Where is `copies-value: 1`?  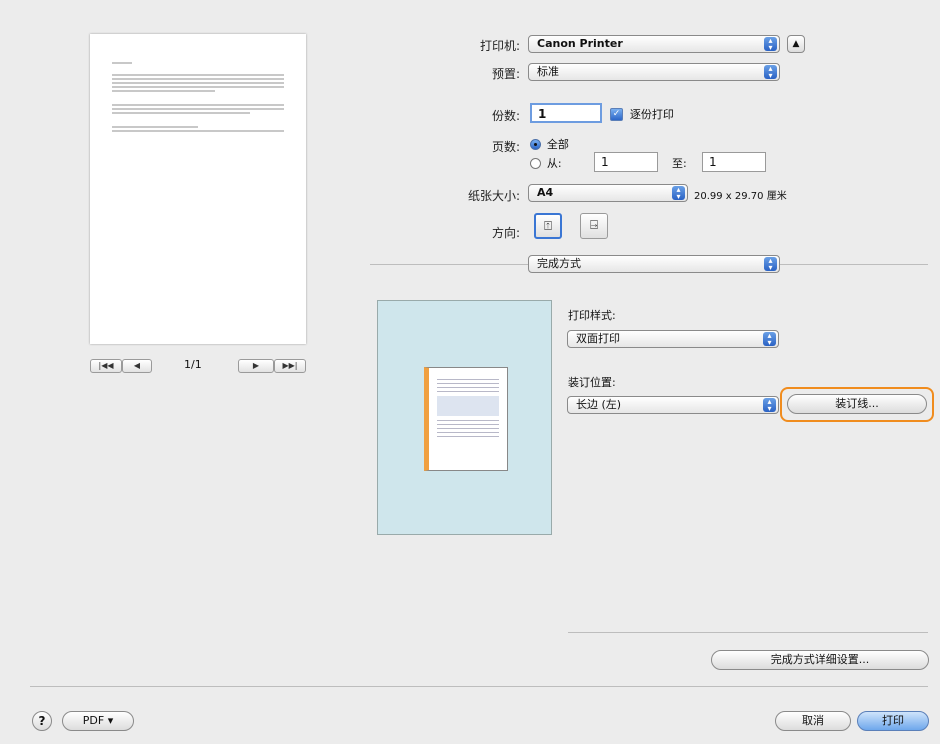
copies-value: 1 is located at coordinates (542, 114).